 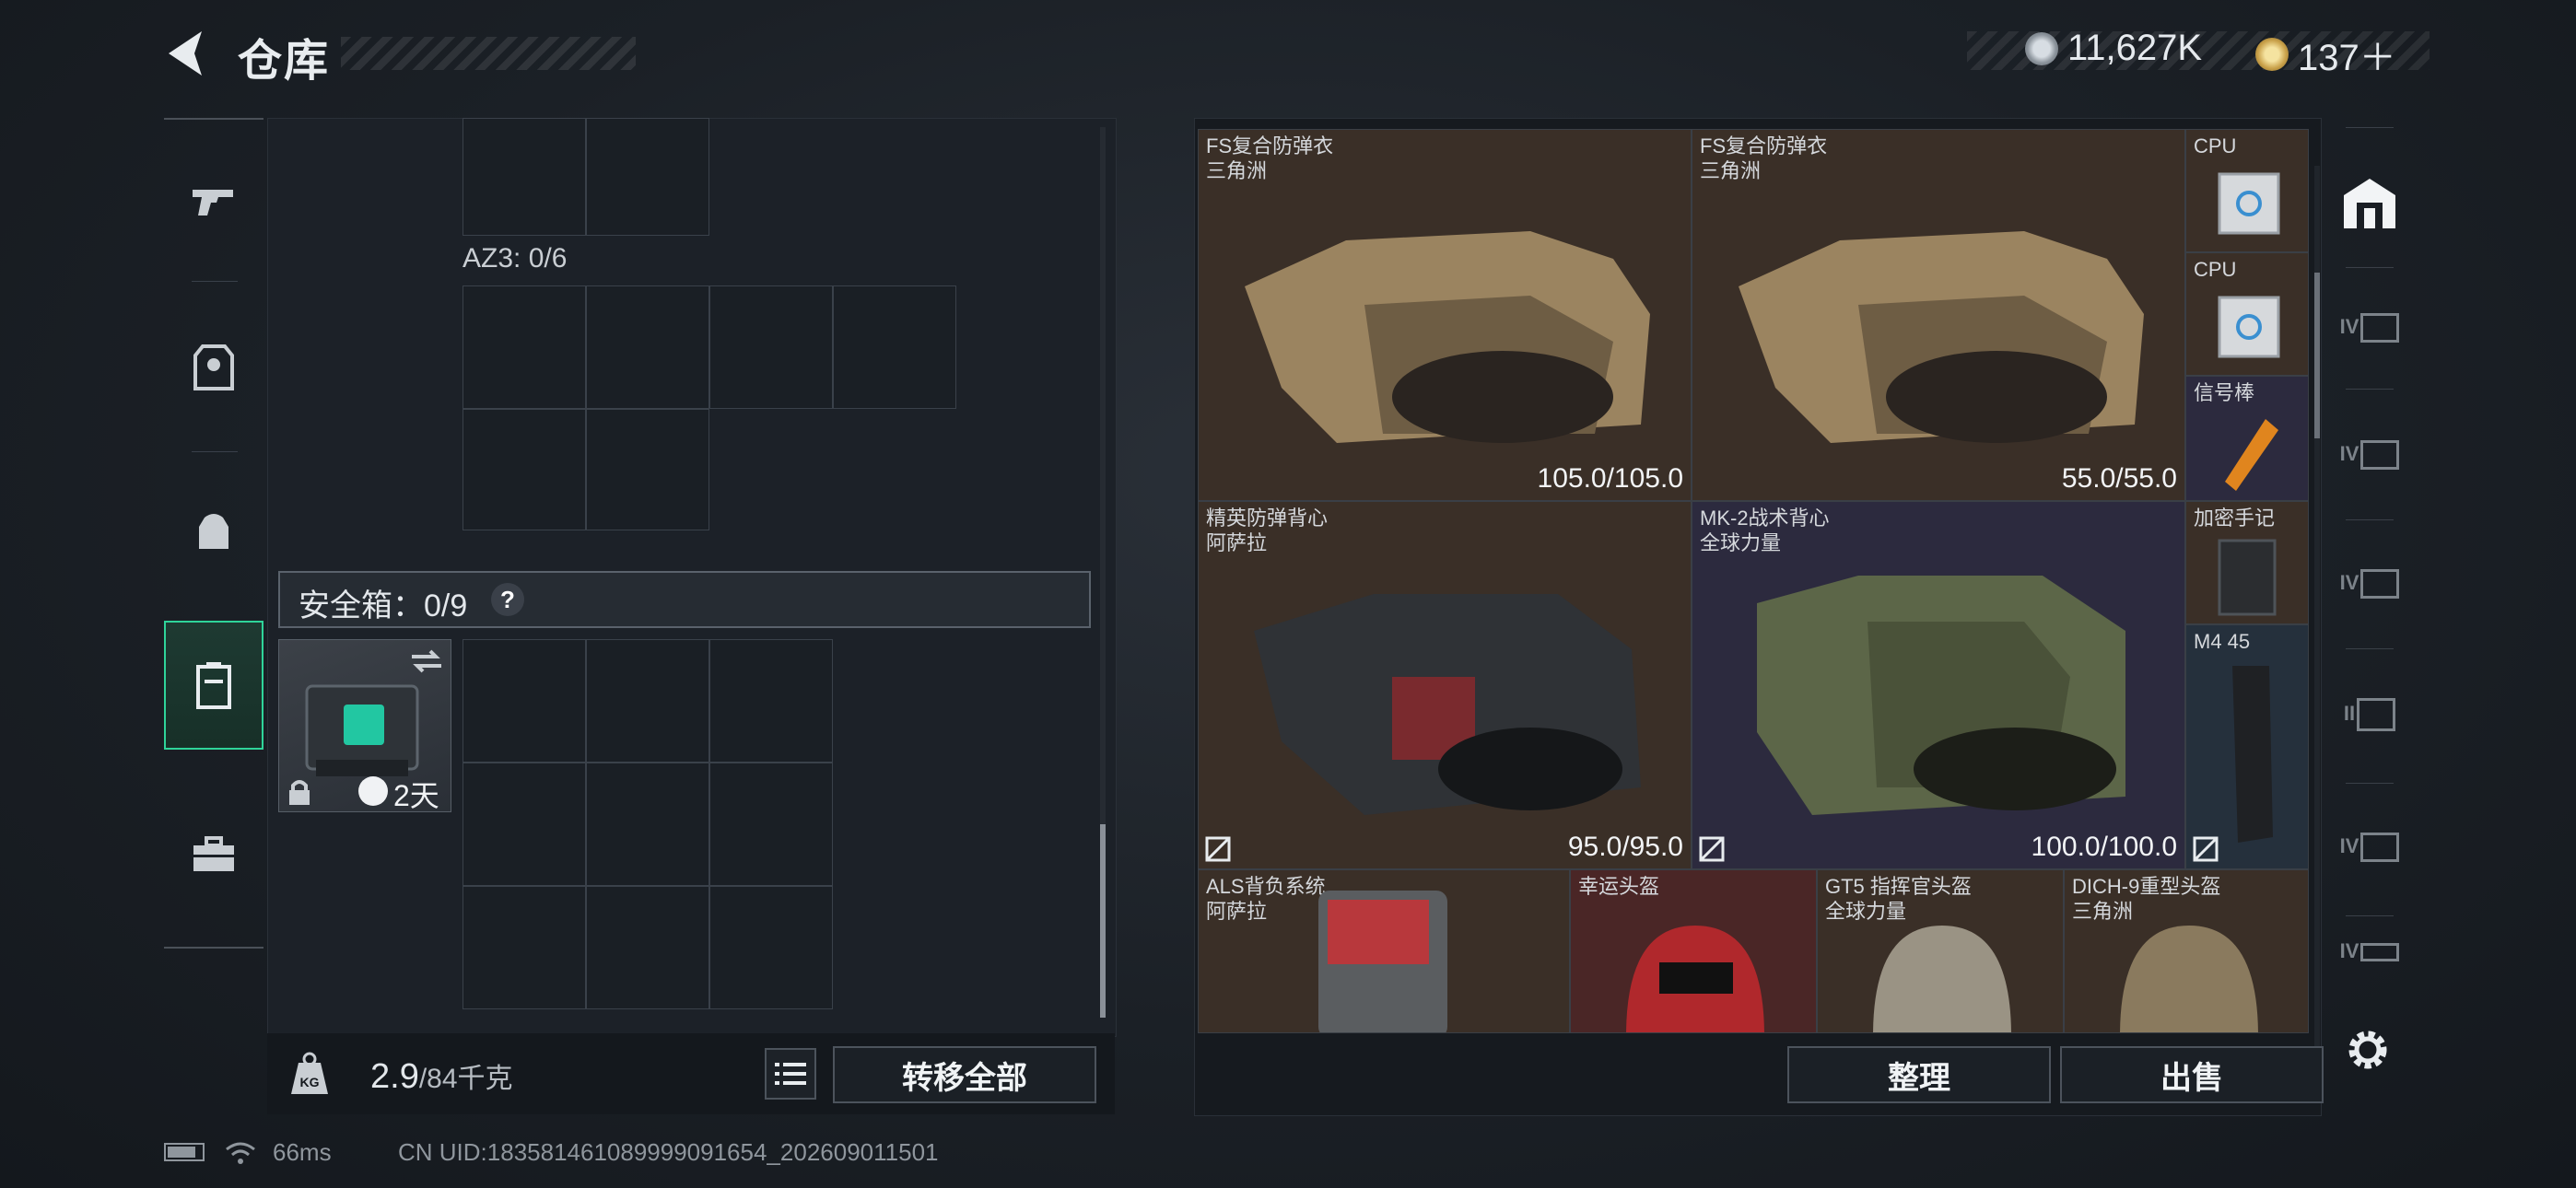 What do you see at coordinates (1237, 170) in the screenshot?
I see `item-origin: 三角洲` at bounding box center [1237, 170].